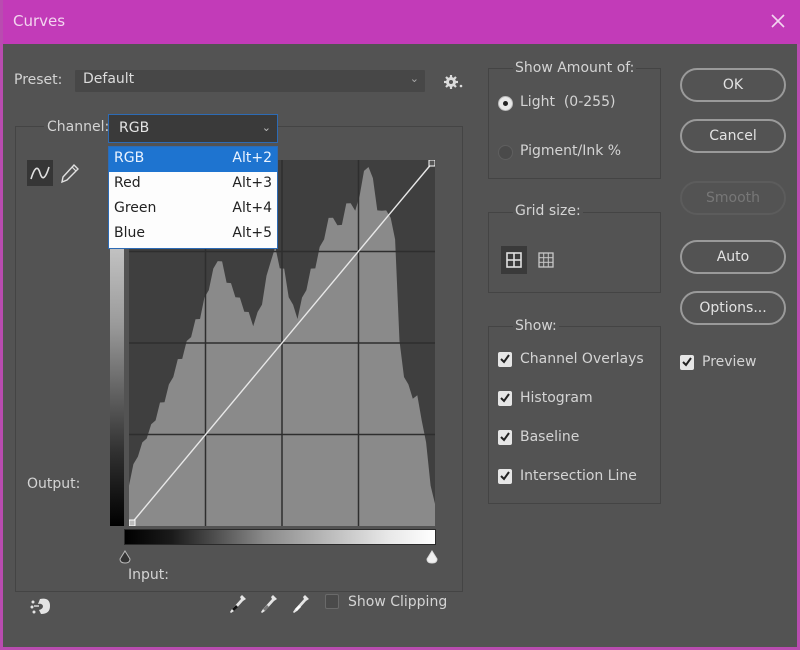  What do you see at coordinates (129, 233) in the screenshot?
I see `option-label: Blue` at bounding box center [129, 233].